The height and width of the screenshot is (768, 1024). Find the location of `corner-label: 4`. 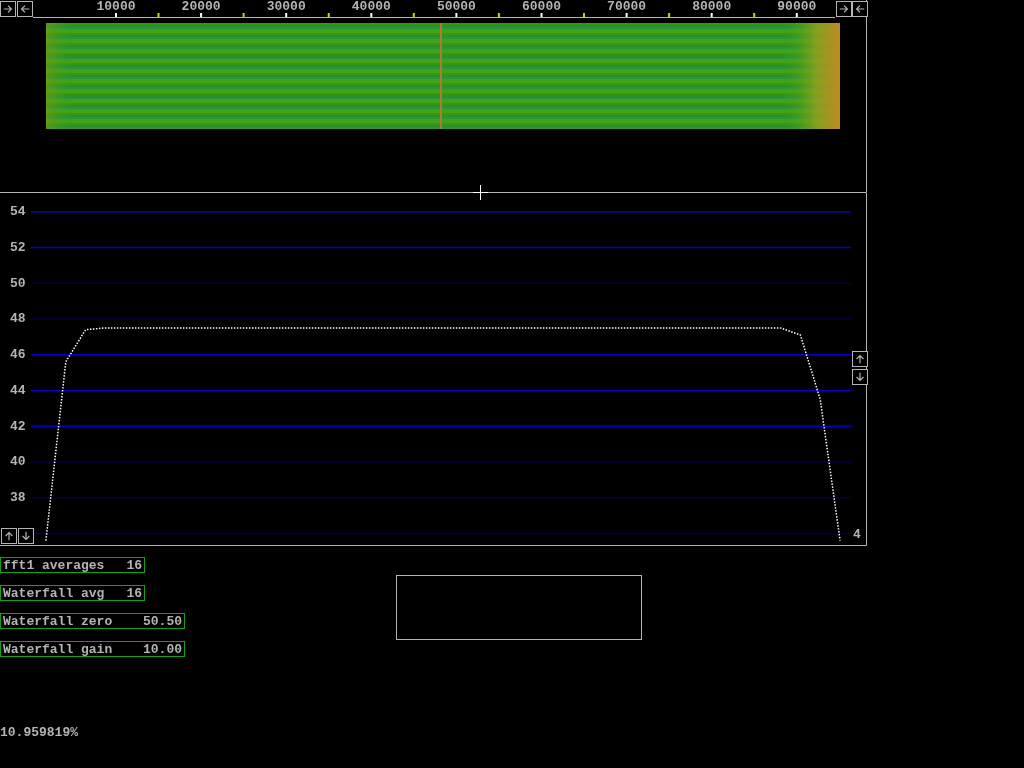

corner-label: 4 is located at coordinates (857, 534).